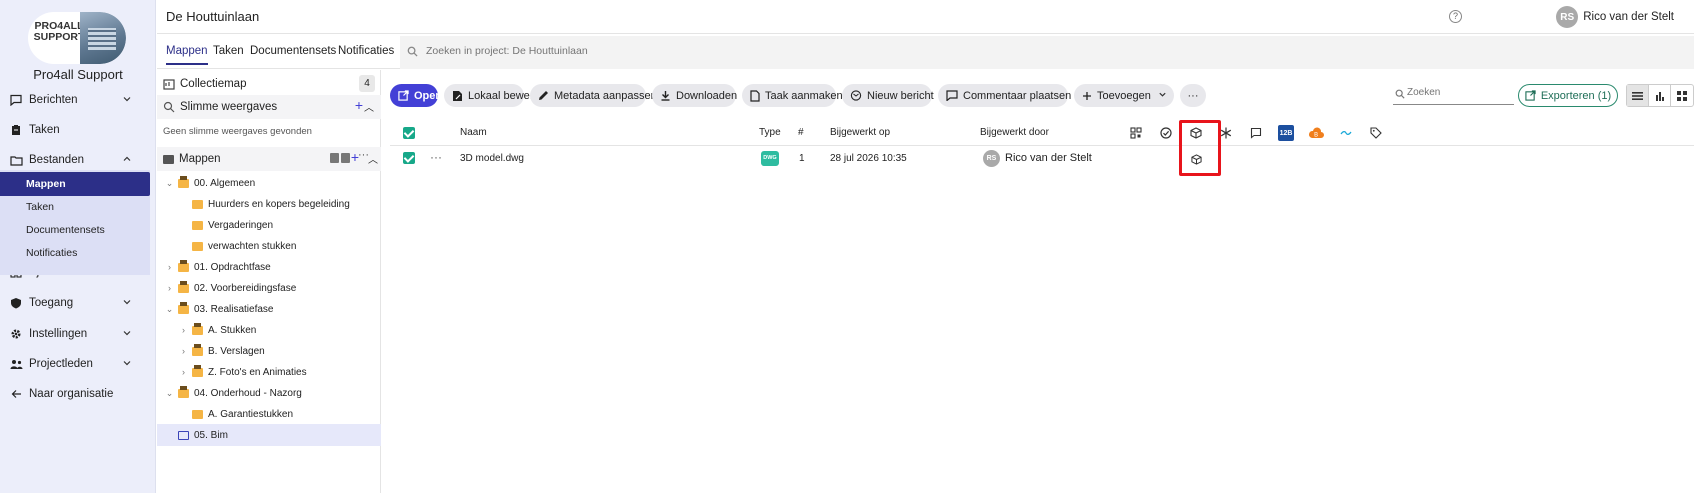  I want to click on smart-views-label: Slimme weergaves, so click(229, 107).